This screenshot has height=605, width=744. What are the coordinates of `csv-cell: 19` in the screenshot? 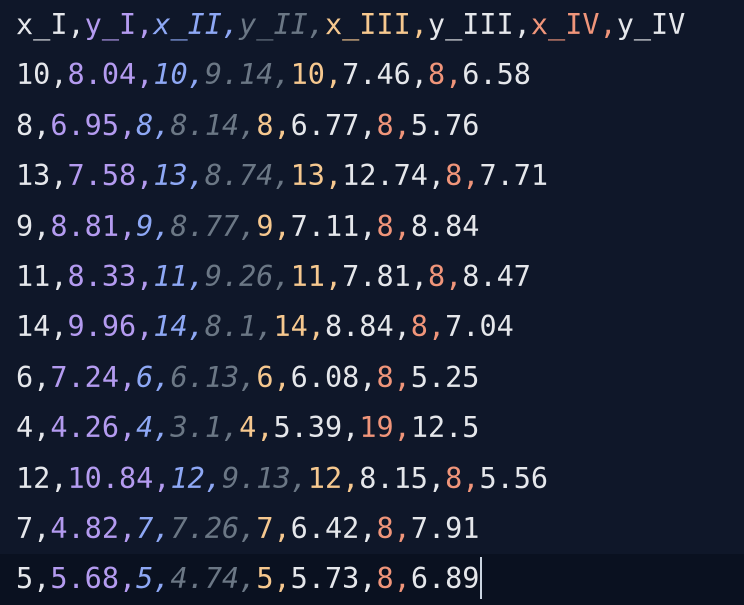 It's located at (376, 428).